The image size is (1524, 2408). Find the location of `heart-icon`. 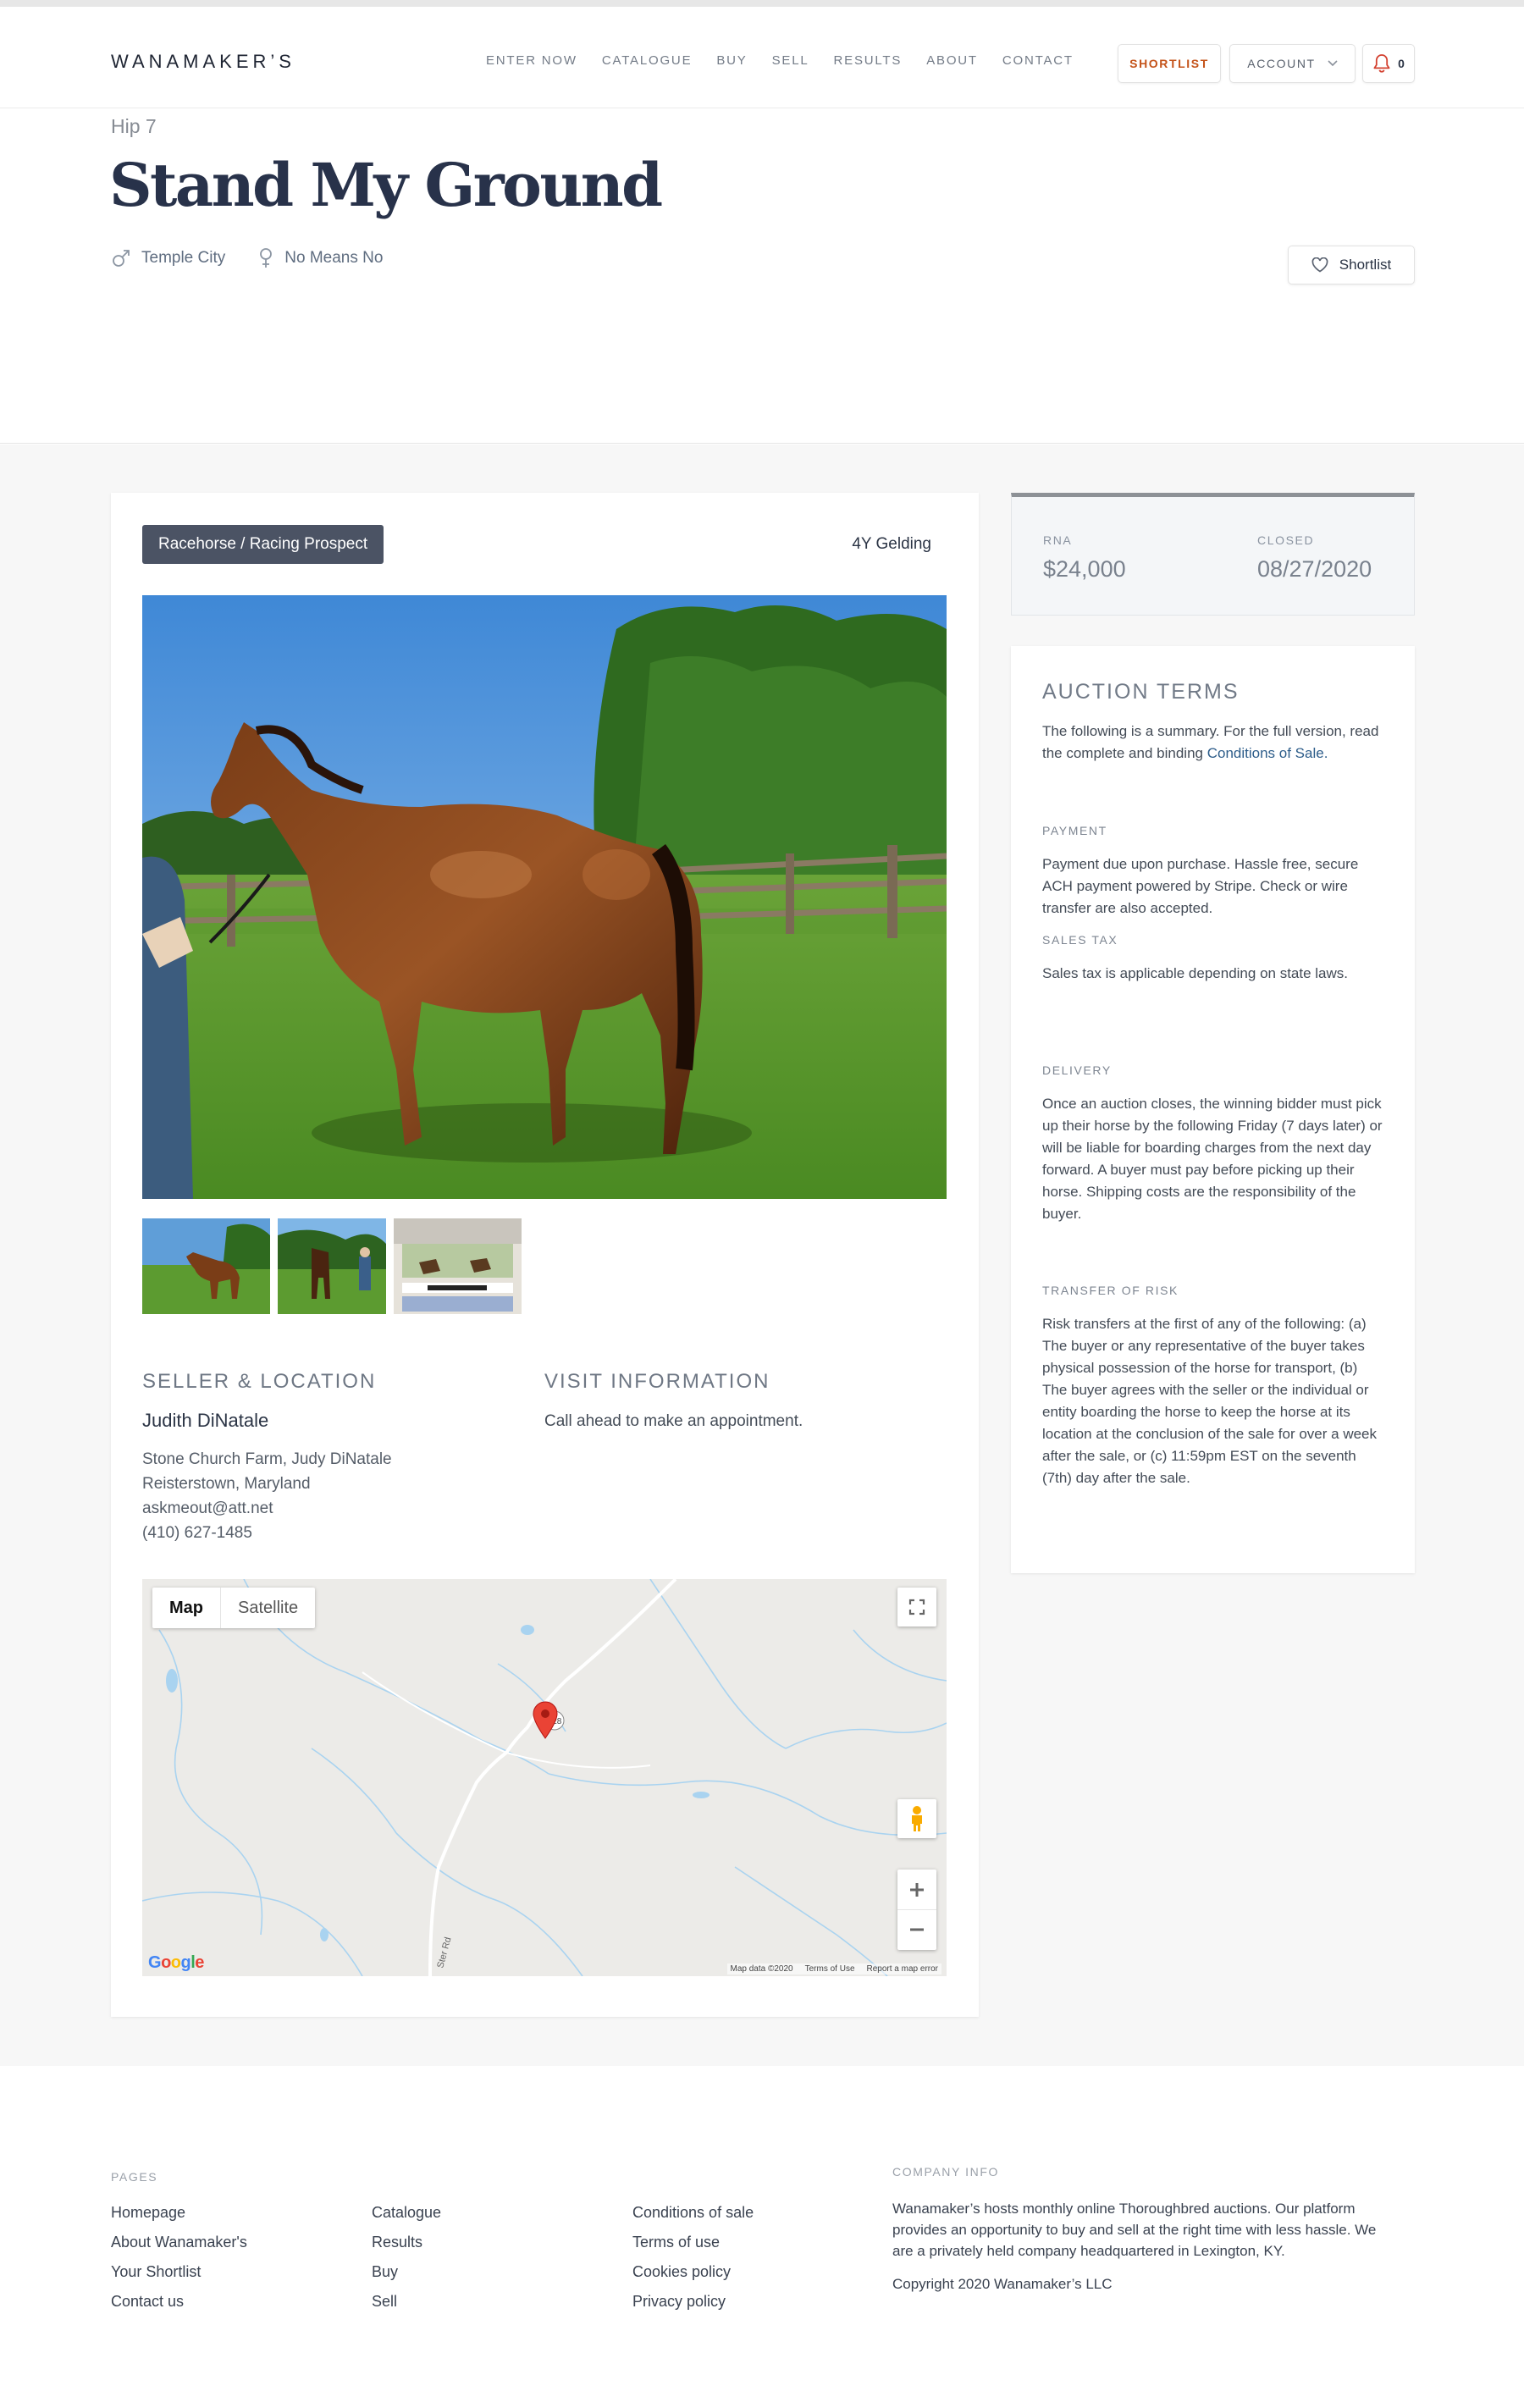

heart-icon is located at coordinates (1319, 265).